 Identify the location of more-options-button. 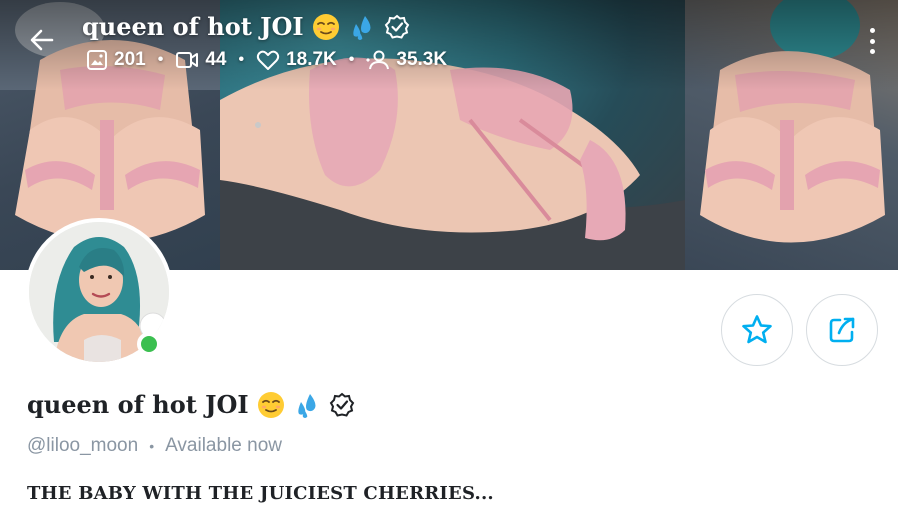
(872, 41).